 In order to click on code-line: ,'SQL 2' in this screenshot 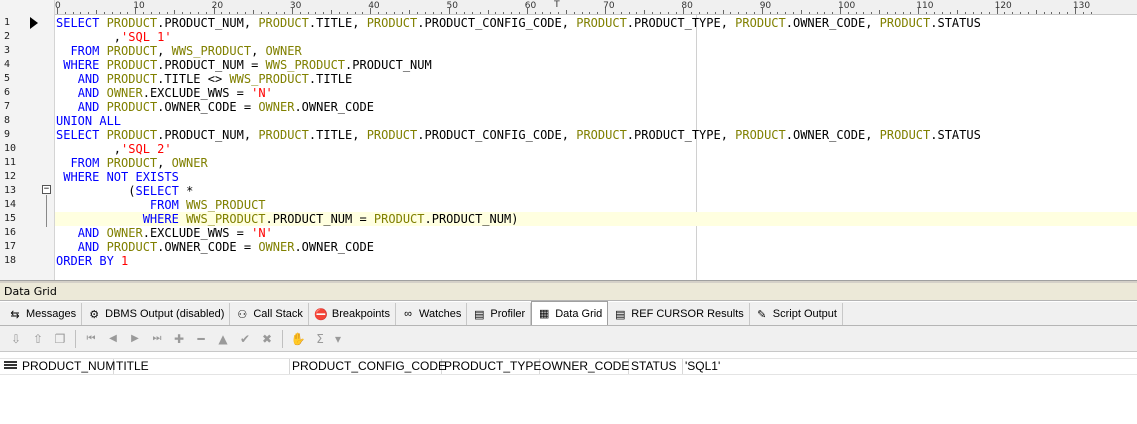, I will do `click(596, 149)`.